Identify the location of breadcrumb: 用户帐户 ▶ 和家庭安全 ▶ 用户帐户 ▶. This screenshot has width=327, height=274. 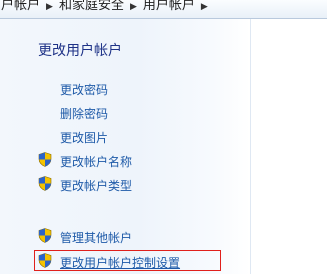
(163, 9).